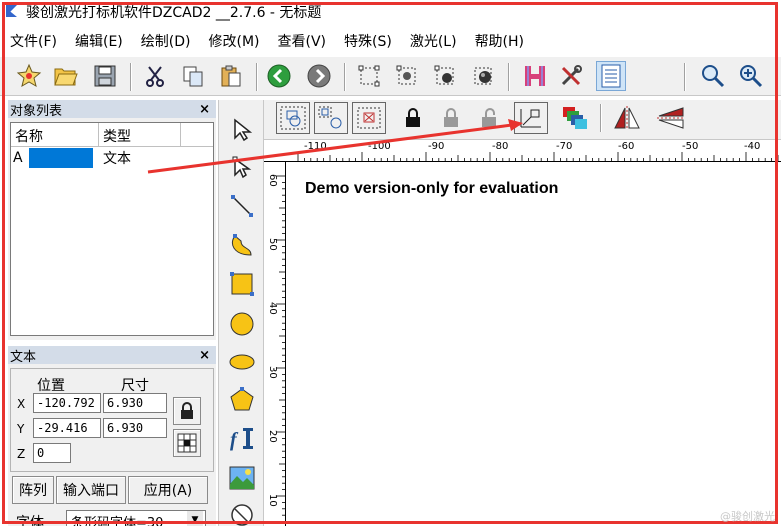  I want to click on text-tool-icon: f, so click(241, 439).